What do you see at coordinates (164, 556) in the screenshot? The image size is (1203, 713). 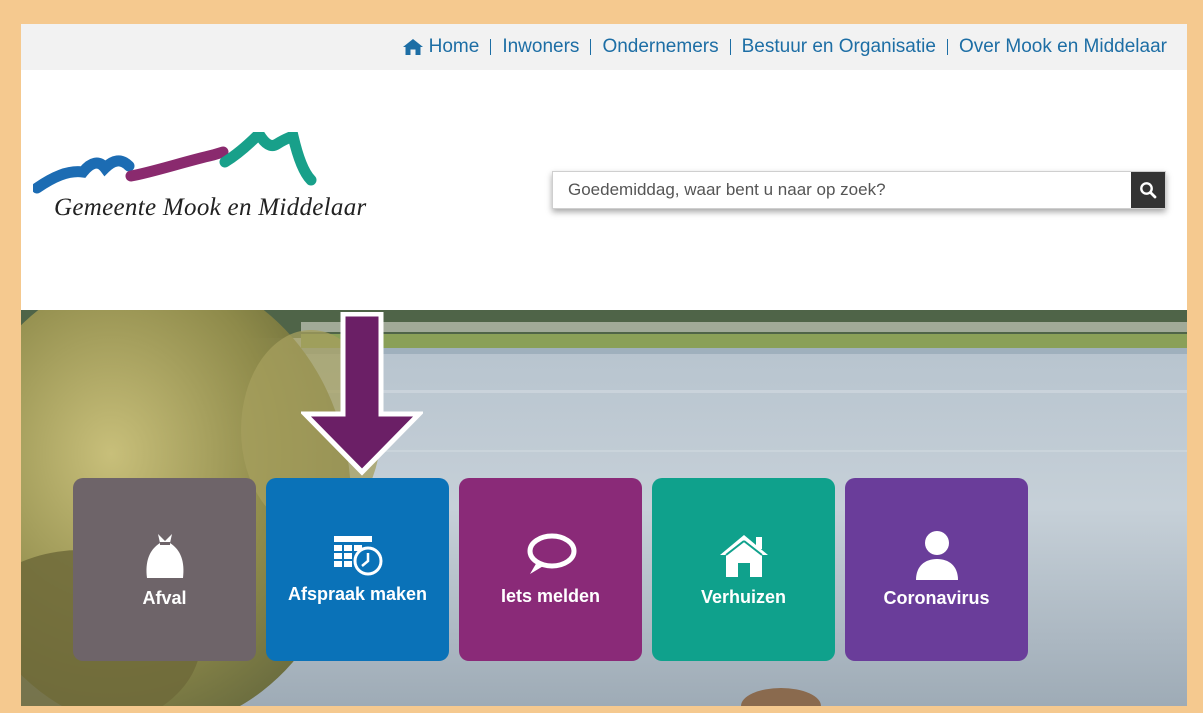 I see `garbage-bag-icon` at bounding box center [164, 556].